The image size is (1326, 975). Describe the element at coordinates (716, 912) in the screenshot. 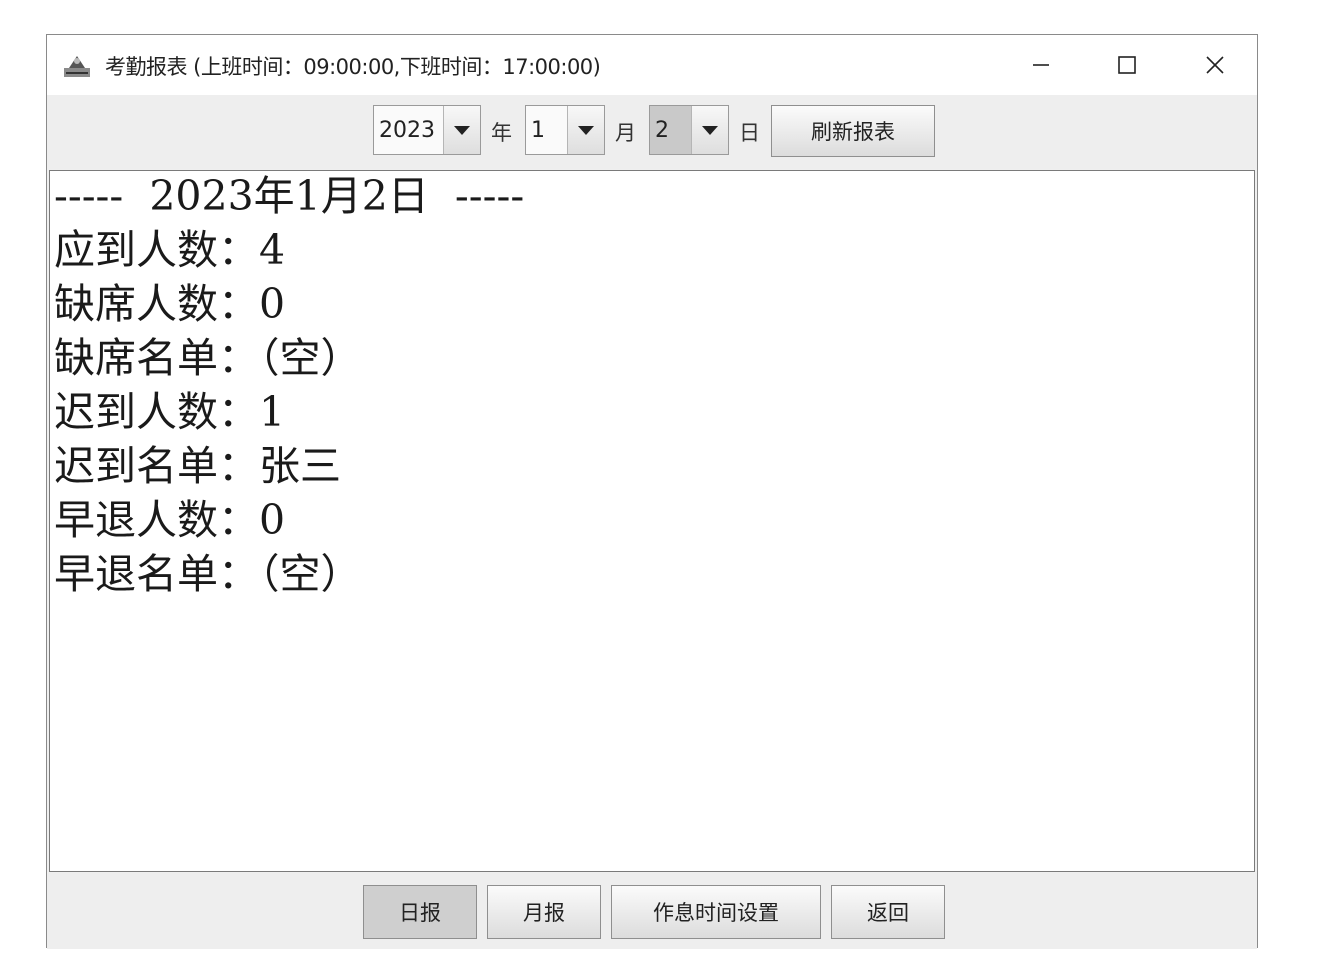

I see `schedule-settings-button: 作息时间设置` at that location.